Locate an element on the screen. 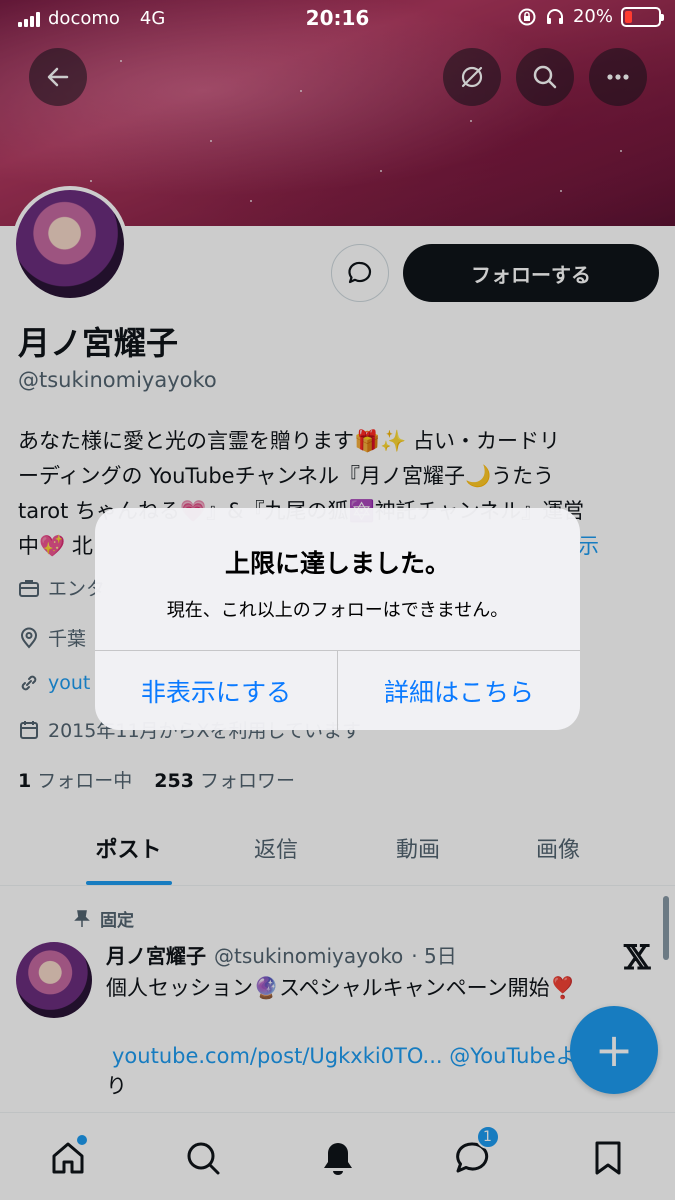 The height and width of the screenshot is (1200, 675). battery-percent: 20% is located at coordinates (592, 16).